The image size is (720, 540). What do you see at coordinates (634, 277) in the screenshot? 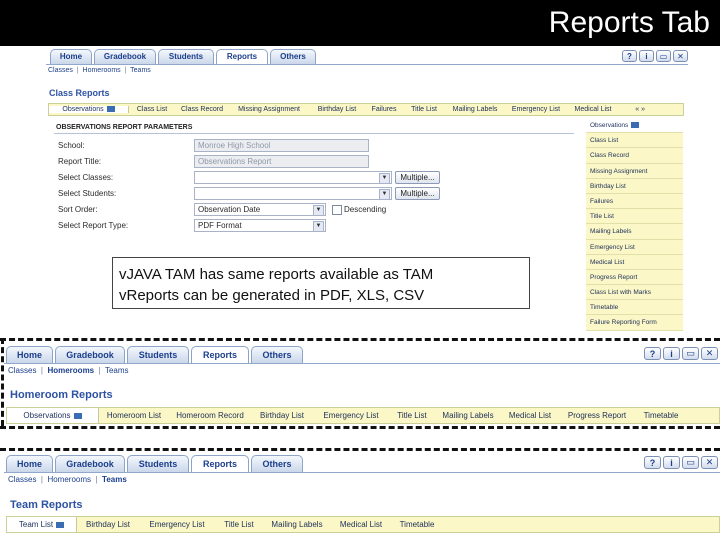
I see `side-item-progress-report: Progress Report` at bounding box center [634, 277].